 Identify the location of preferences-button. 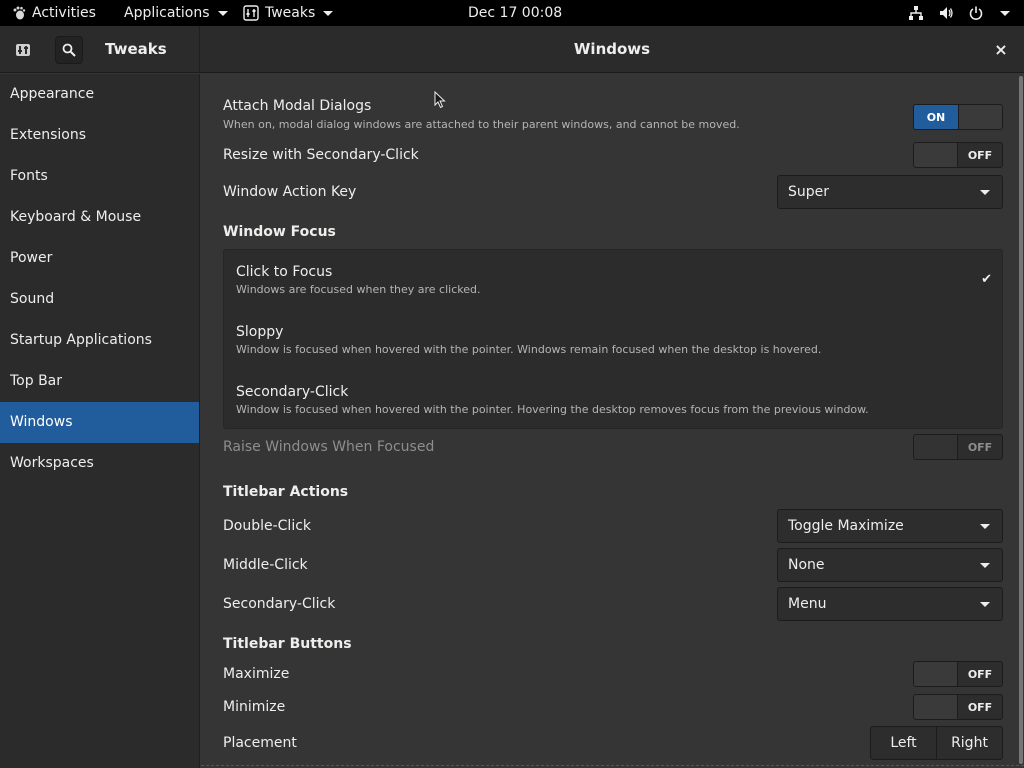
(23, 50).